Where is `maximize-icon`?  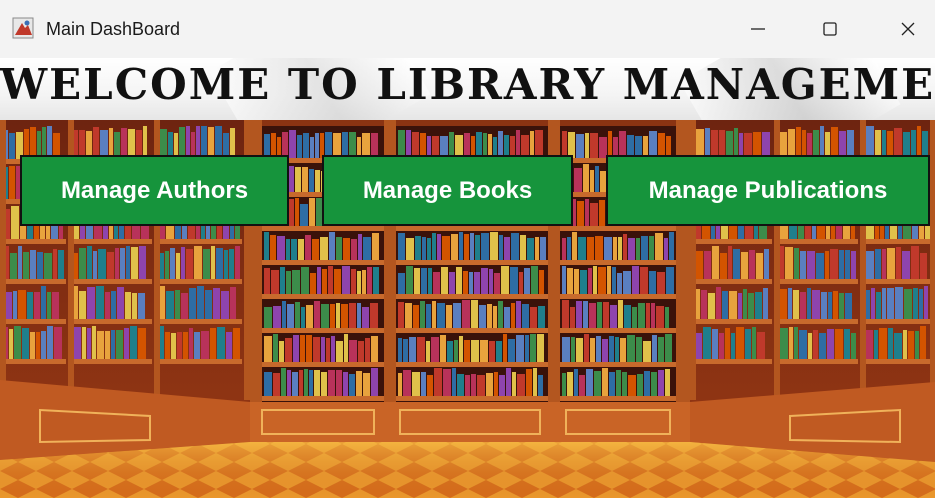
maximize-icon is located at coordinates (830, 29).